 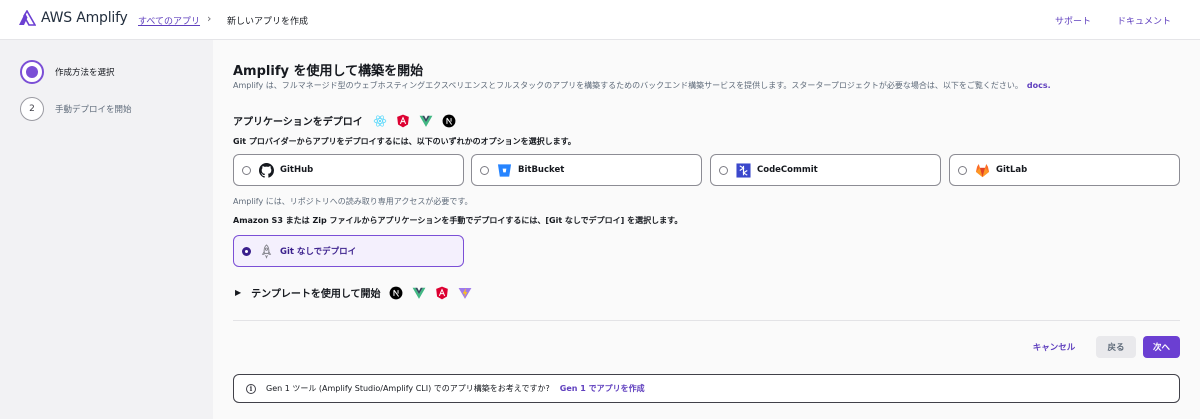 What do you see at coordinates (348, 170) in the screenshot?
I see `provider-option-github: GitHub` at bounding box center [348, 170].